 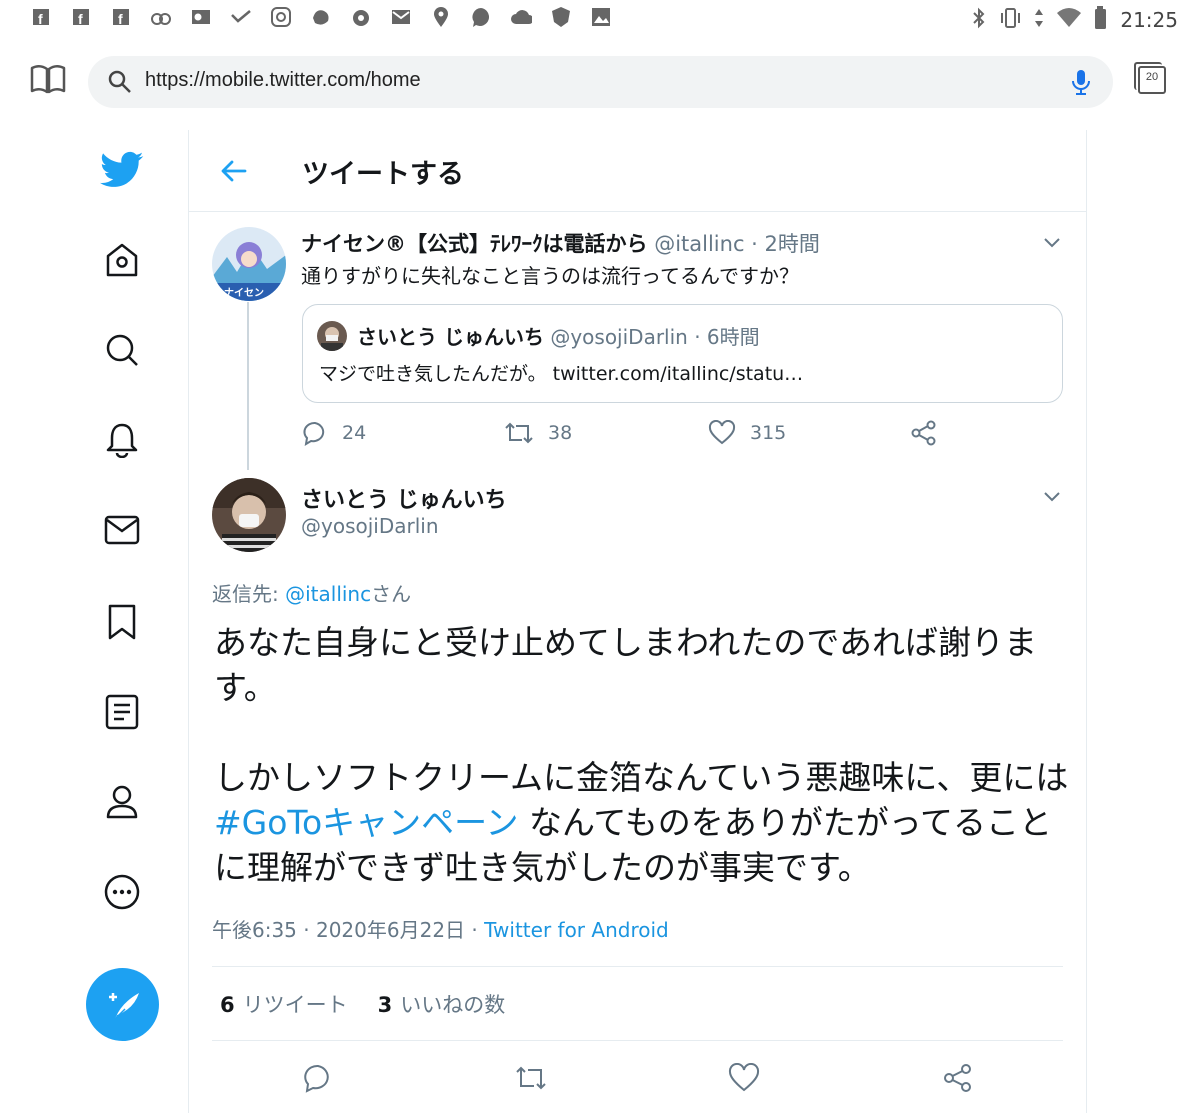 I want to click on author-handle: @itallinc, so click(x=699, y=244).